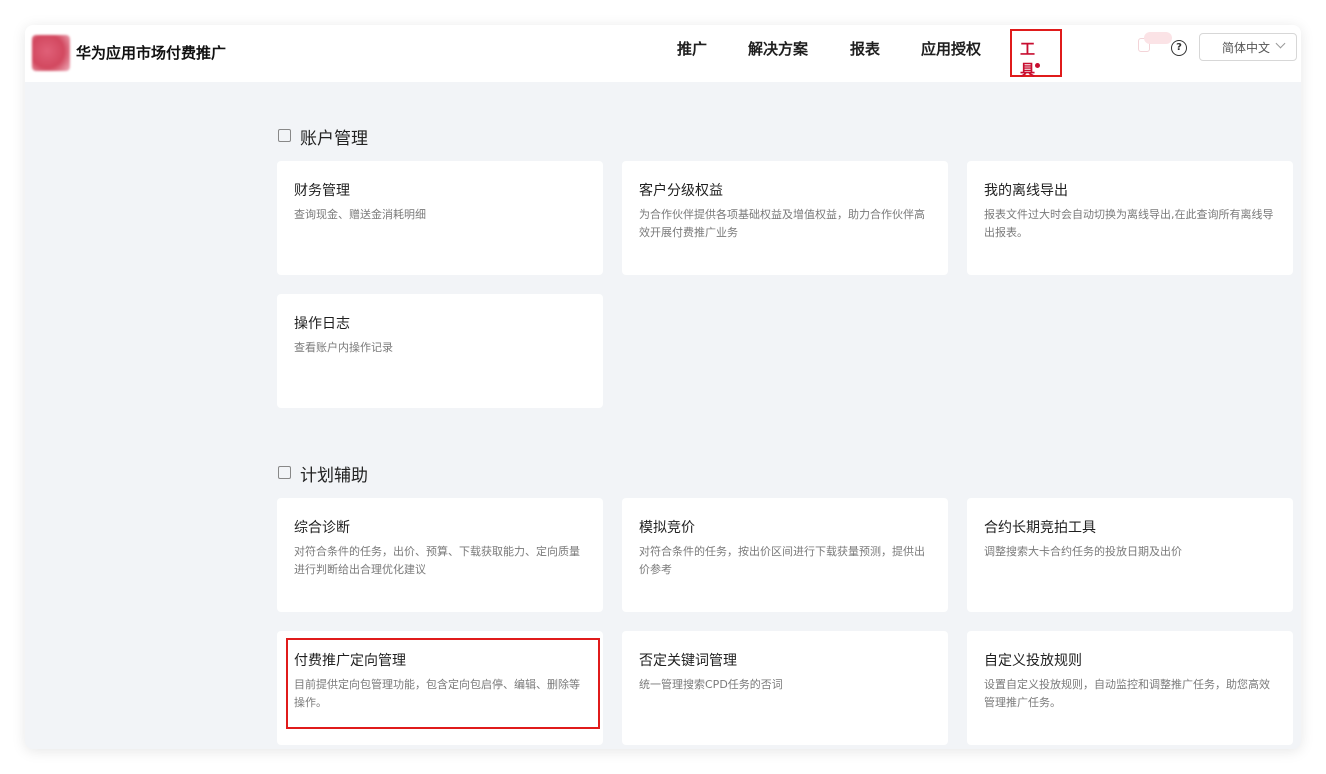  Describe the element at coordinates (711, 684) in the screenshot. I see `card-desc: 统一管理搜索CPD任务的否词` at that location.